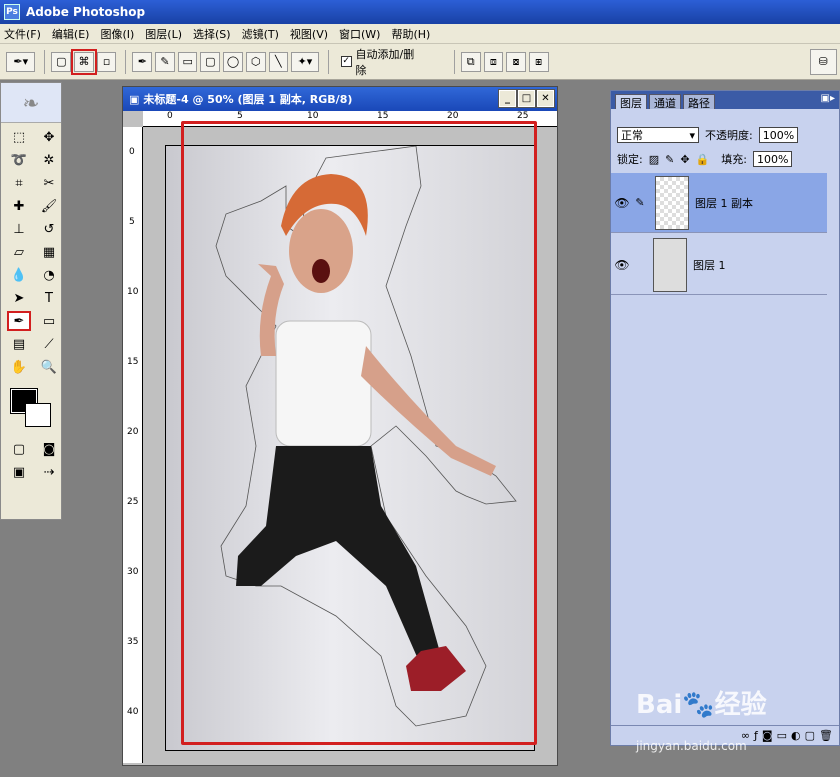  Describe the element at coordinates (49, 275) in the screenshot. I see `dodge-tool-icon: ◔` at that location.